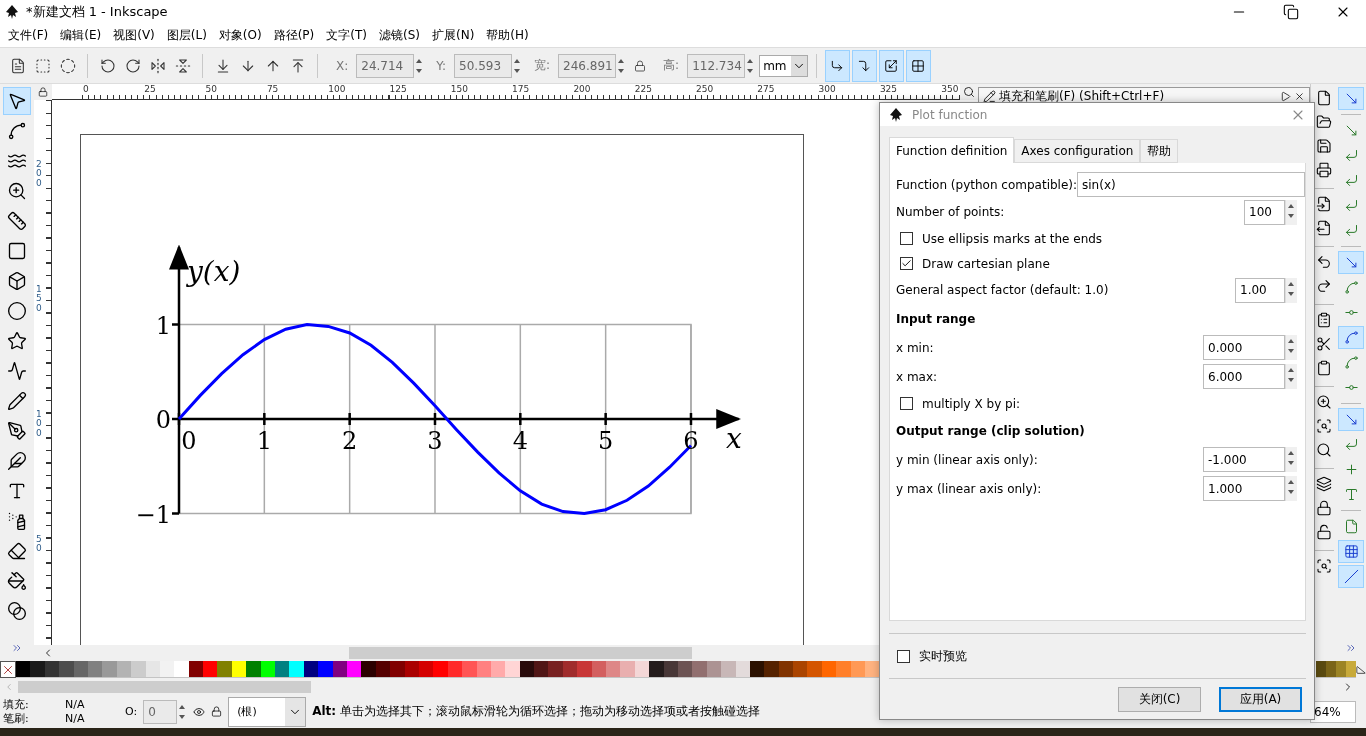 This screenshot has width=1366, height=736. Describe the element at coordinates (766, 89) in the screenshot. I see `ruler-label: 275` at that location.